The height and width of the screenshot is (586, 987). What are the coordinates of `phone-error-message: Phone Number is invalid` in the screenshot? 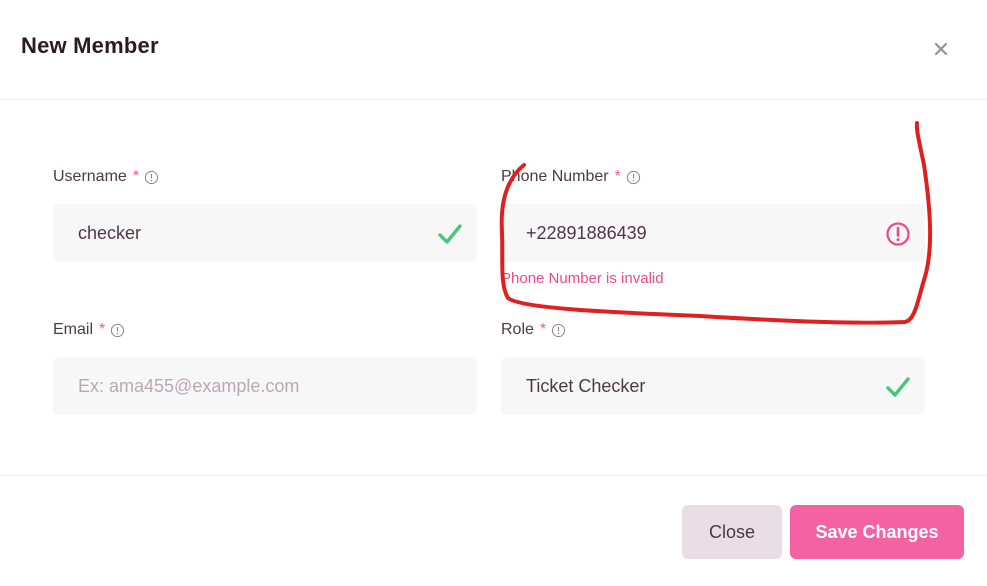 It's located at (582, 278).